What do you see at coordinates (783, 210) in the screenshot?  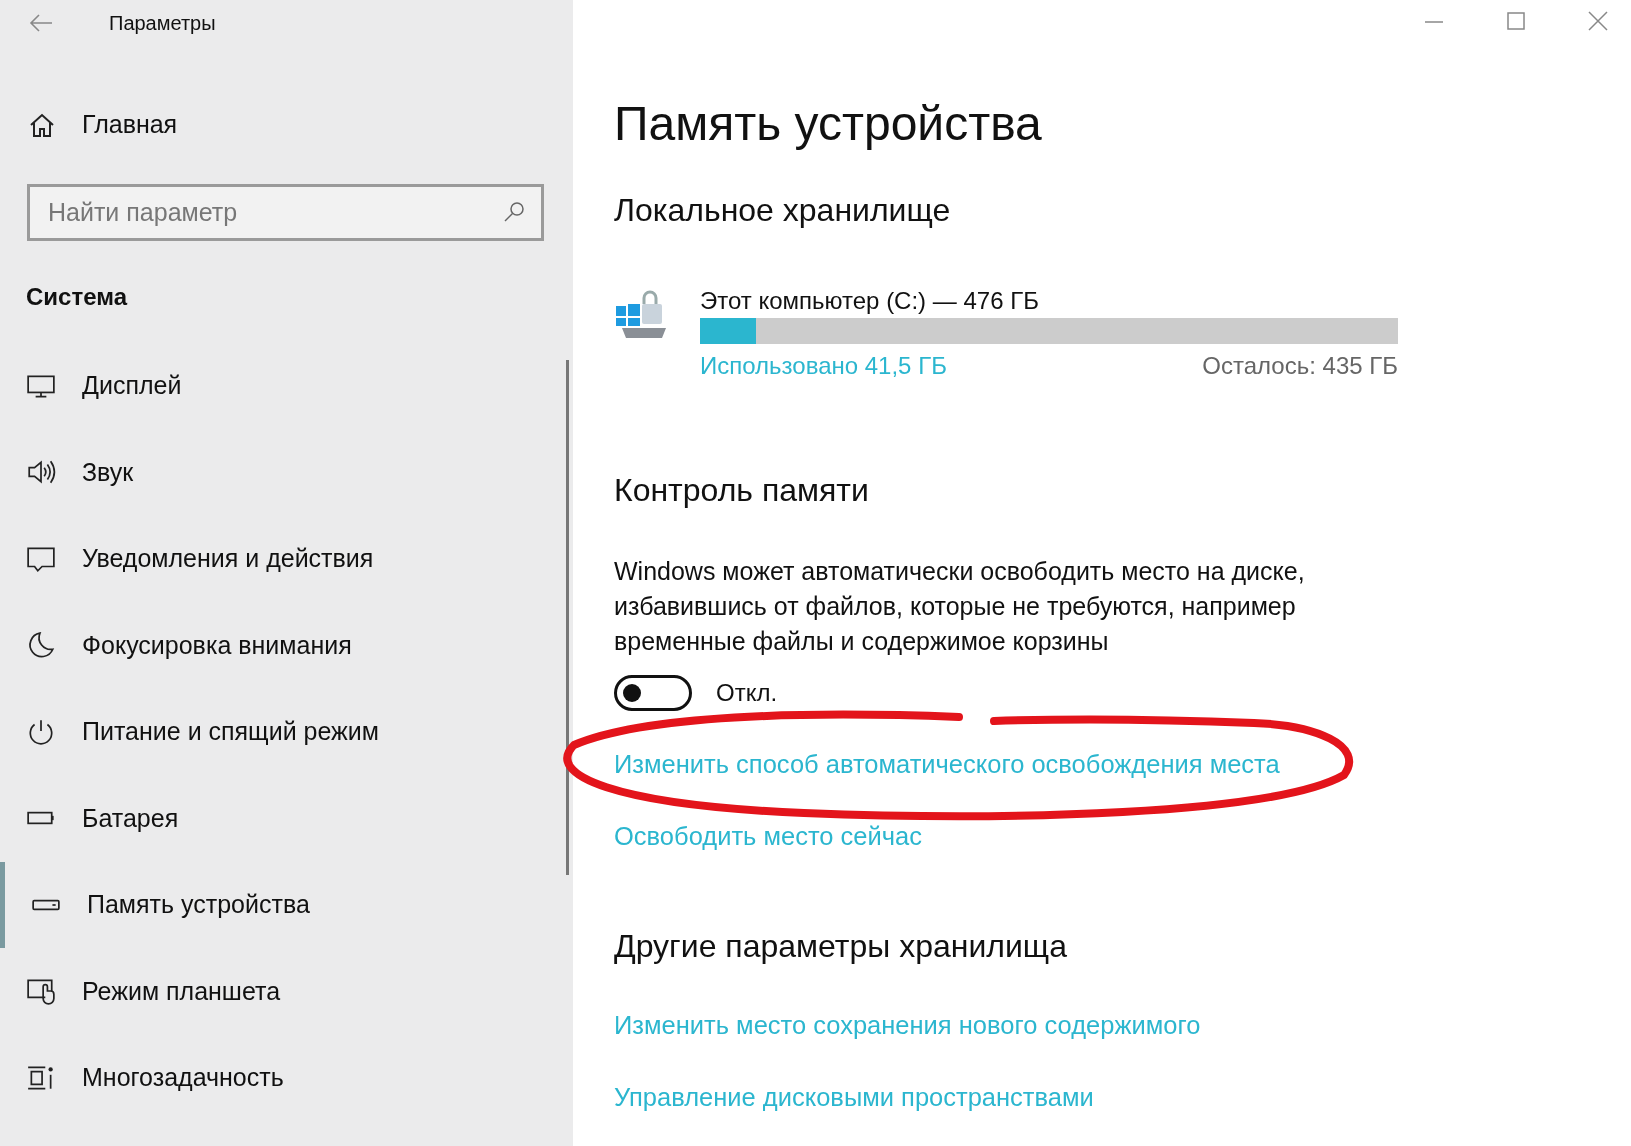 I see `section-heading: Локальное хранилище` at bounding box center [783, 210].